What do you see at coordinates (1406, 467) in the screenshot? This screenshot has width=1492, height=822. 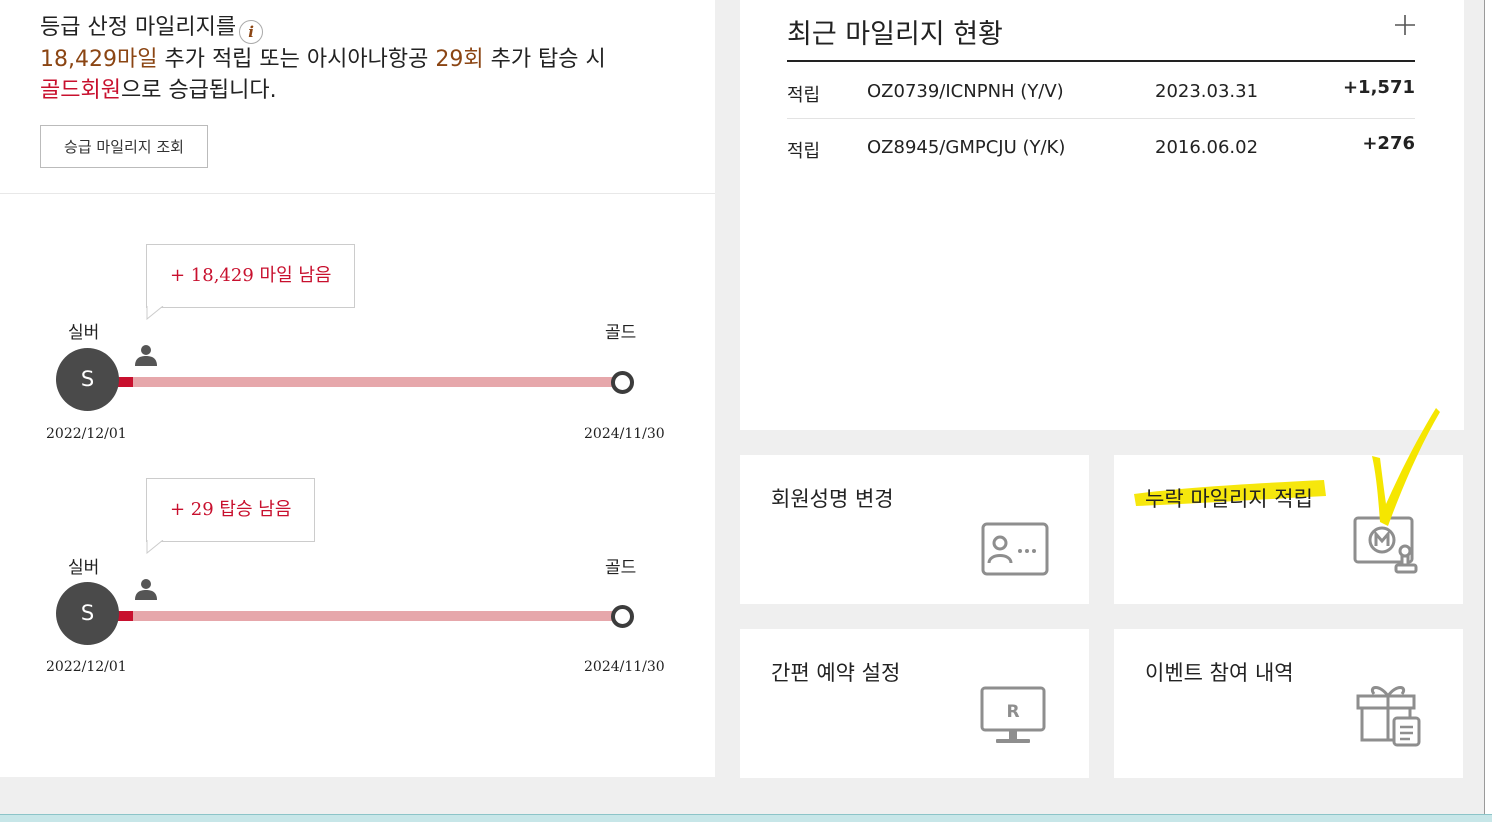 I see `checkmark-annotation` at bounding box center [1406, 467].